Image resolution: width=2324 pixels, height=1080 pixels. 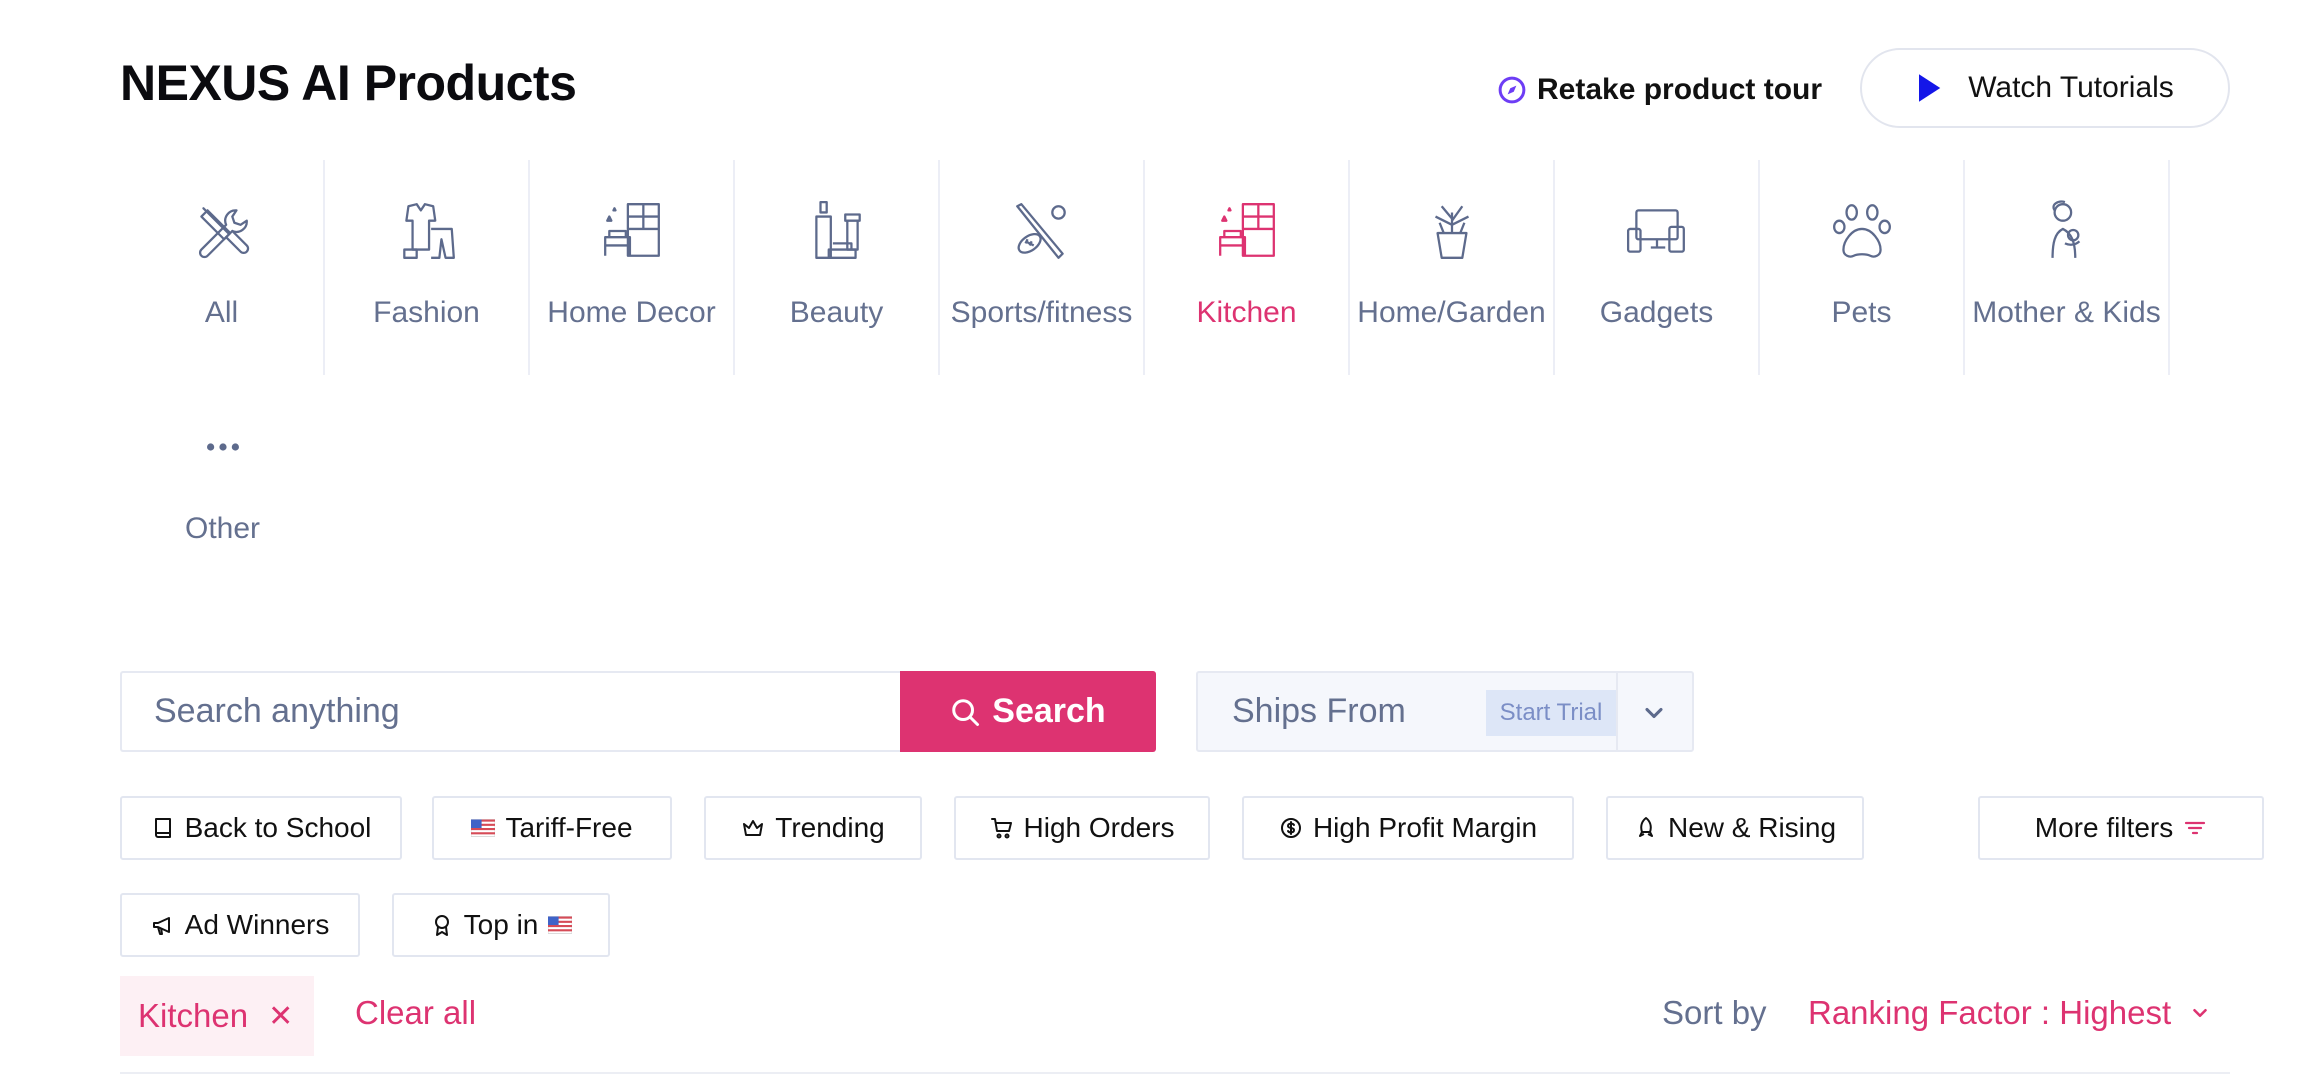 I want to click on category-label: Fashion, so click(x=426, y=312).